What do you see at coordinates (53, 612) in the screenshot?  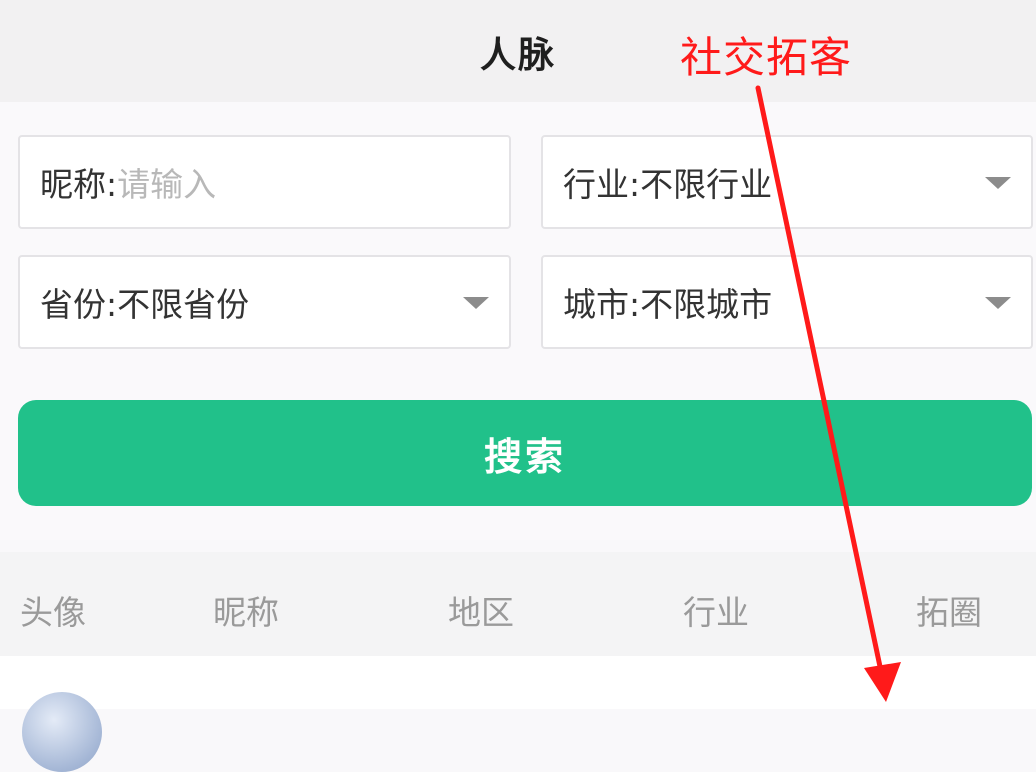 I see `column-header-avatar: 头像` at bounding box center [53, 612].